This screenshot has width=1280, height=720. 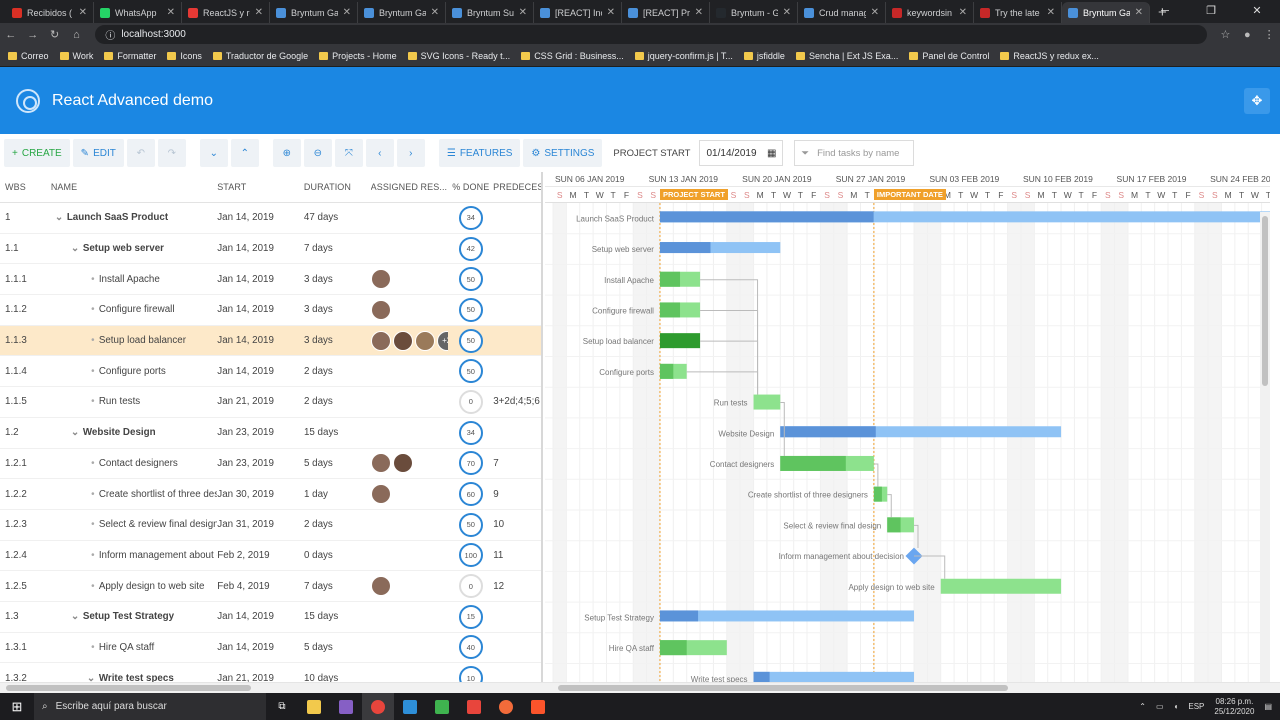 What do you see at coordinates (346, 706) in the screenshot?
I see `visual-studio-icon` at bounding box center [346, 706].